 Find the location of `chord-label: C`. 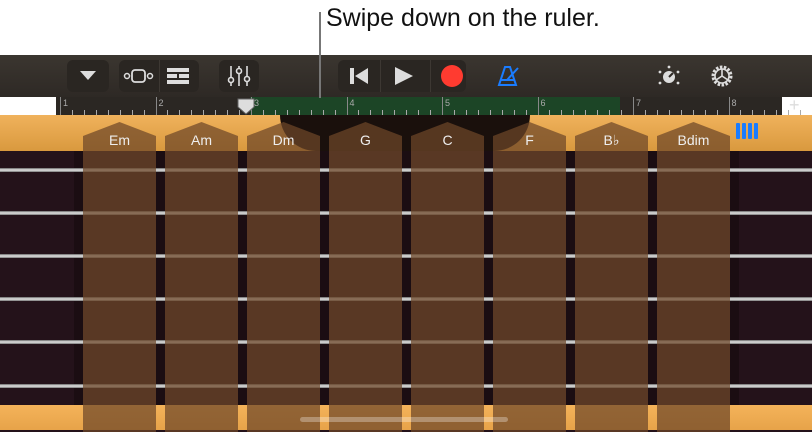

chord-label: C is located at coordinates (447, 140).